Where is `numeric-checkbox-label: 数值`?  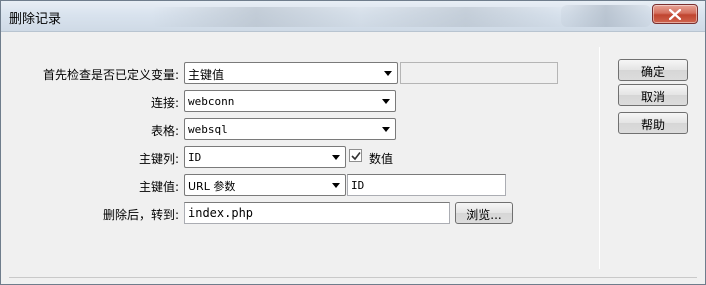
numeric-checkbox-label: 数值 is located at coordinates (381, 159).